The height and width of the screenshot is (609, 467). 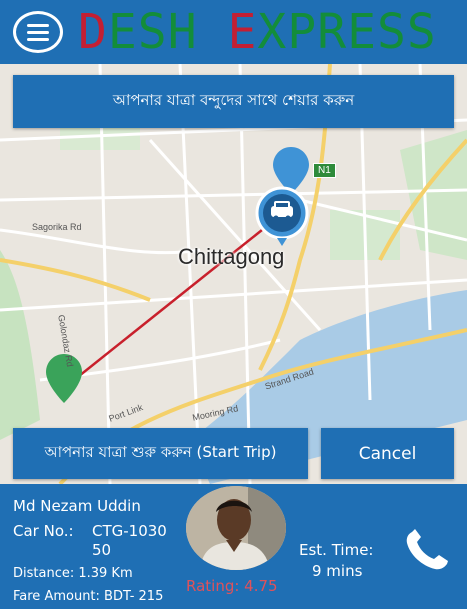 I want to click on park-area-west, so click(x=20, y=345).